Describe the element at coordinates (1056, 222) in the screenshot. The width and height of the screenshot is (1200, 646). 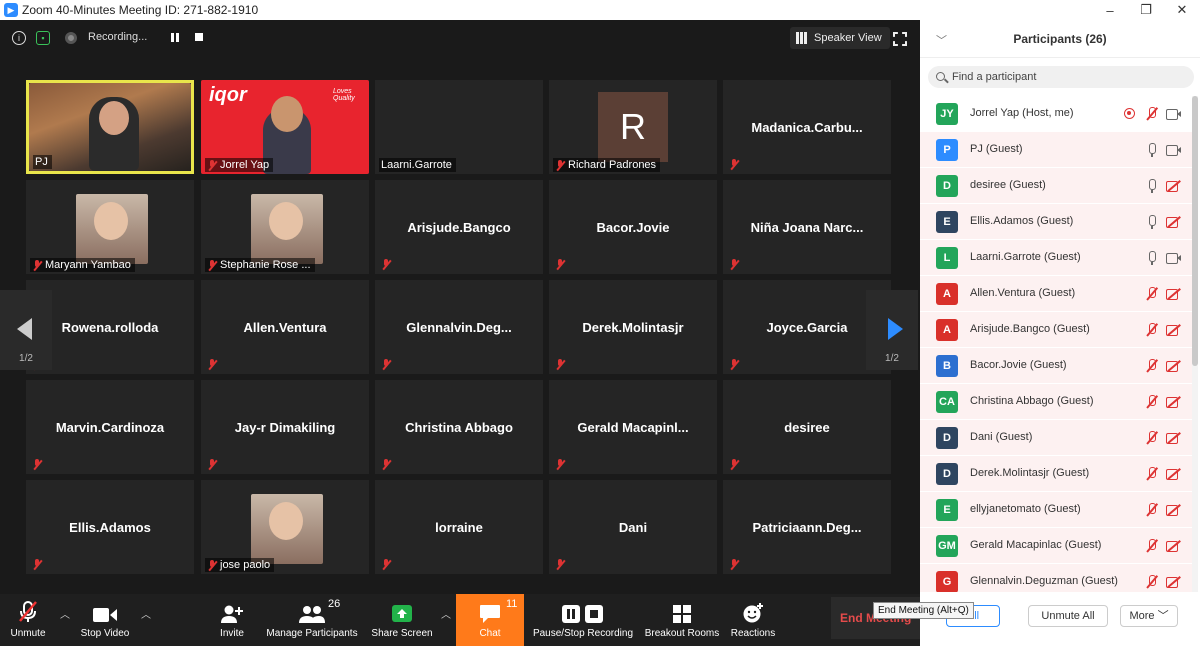
I see `participant-row: E Ellis.Adamos (Guest)` at that location.